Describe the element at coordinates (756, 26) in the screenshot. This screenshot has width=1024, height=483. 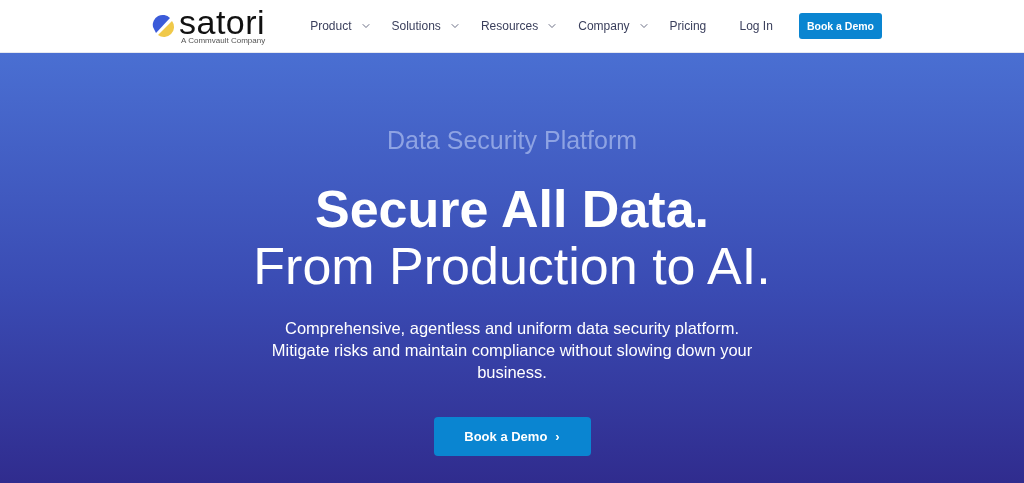
I see `login-link: Log In` at that location.